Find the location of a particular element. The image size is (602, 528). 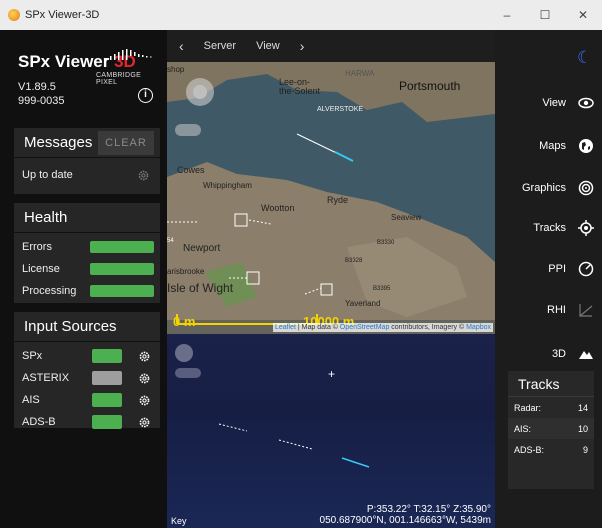

maximize-button: ☐ is located at coordinates (545, 15).